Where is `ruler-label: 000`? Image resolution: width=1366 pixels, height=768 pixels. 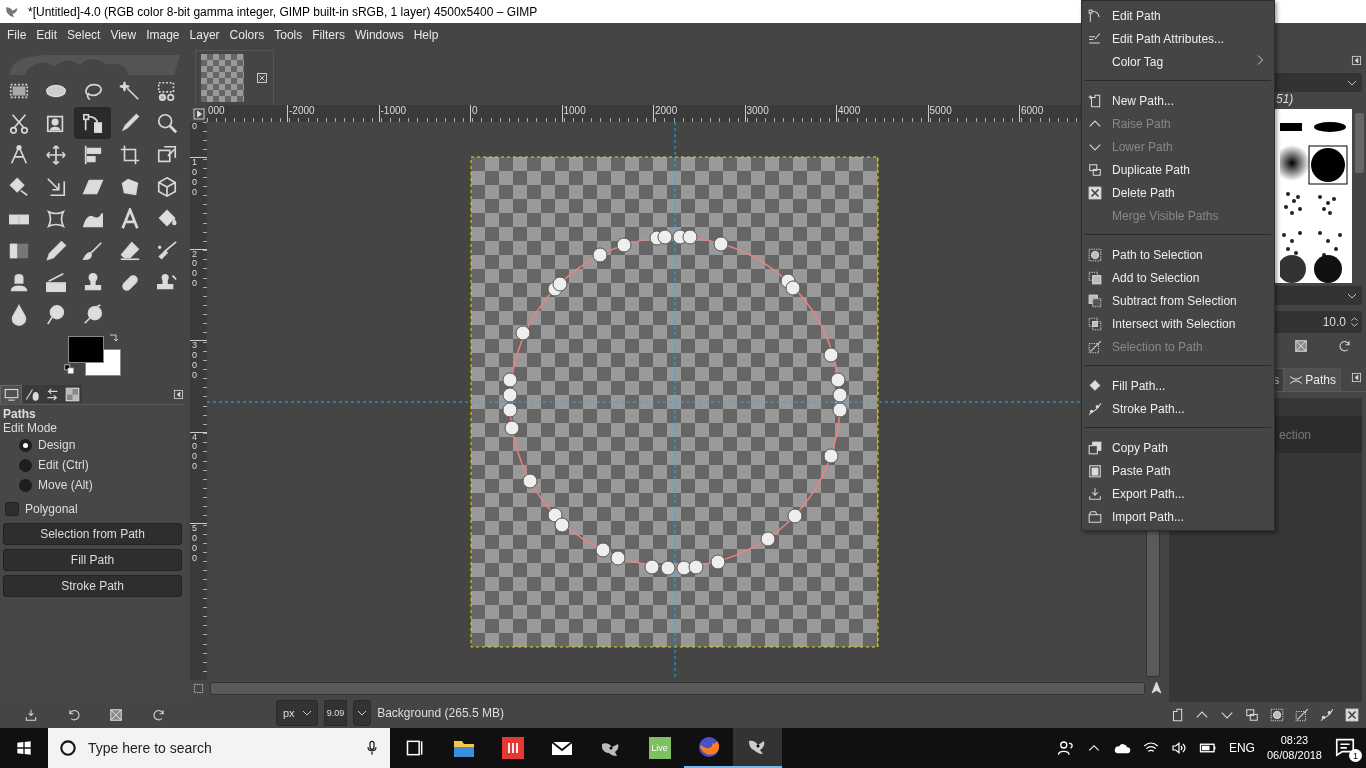
ruler-label: 000 is located at coordinates (216, 111).